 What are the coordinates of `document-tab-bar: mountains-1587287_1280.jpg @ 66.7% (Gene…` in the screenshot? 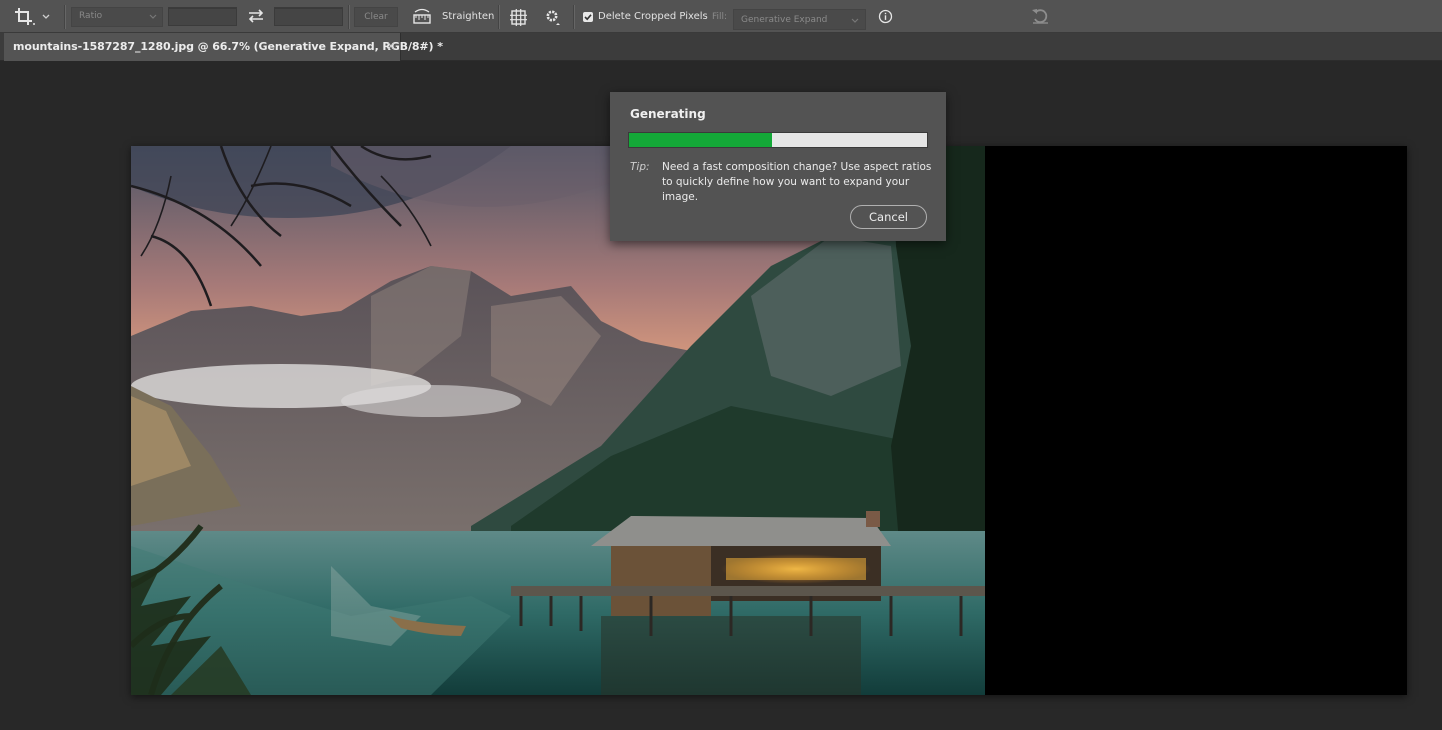 It's located at (721, 47).